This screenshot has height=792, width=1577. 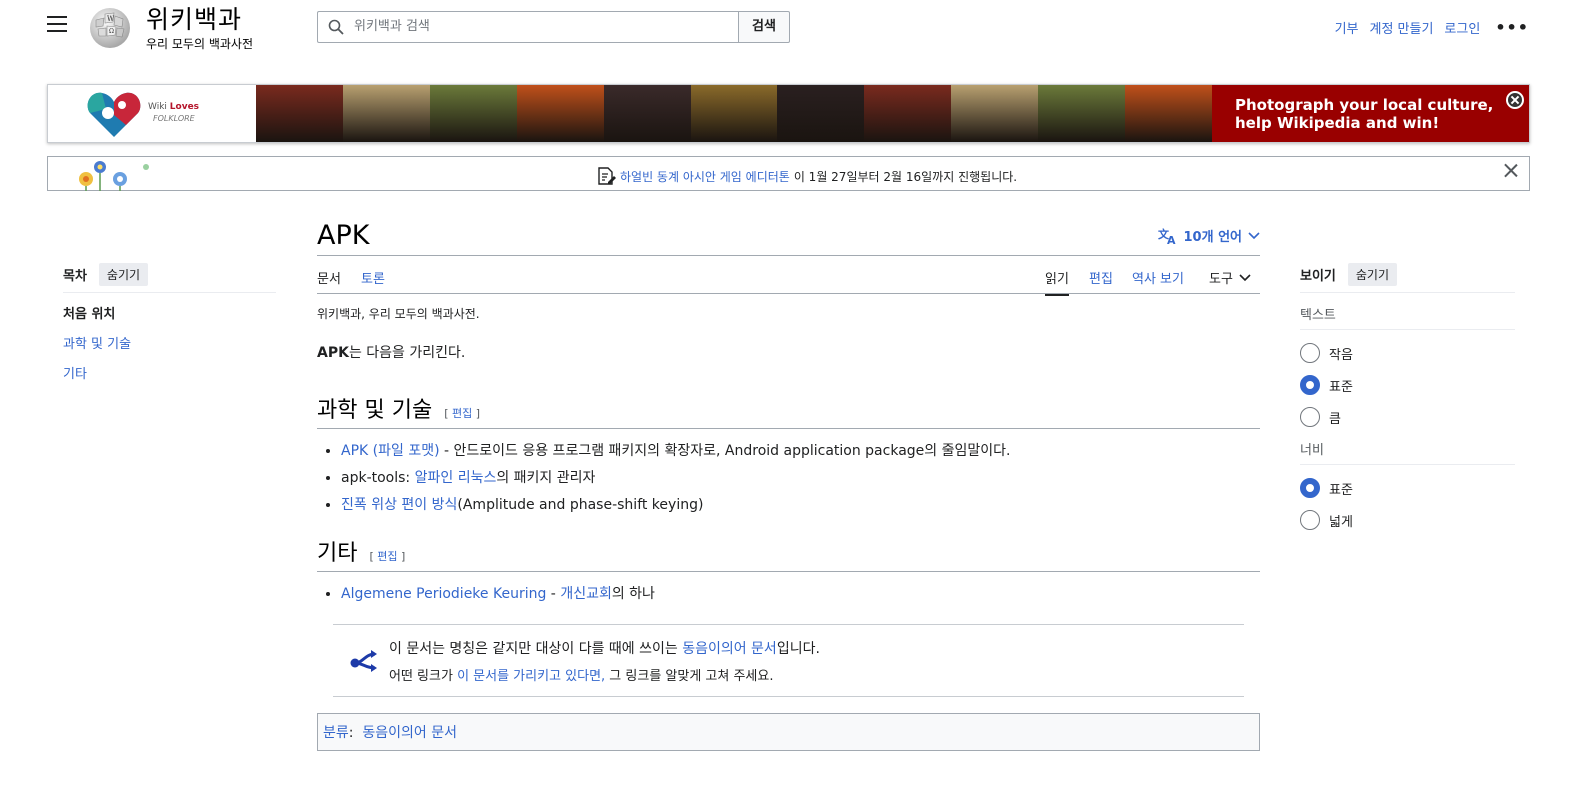 I want to click on site-wordmark: 위키백과, so click(x=194, y=18).